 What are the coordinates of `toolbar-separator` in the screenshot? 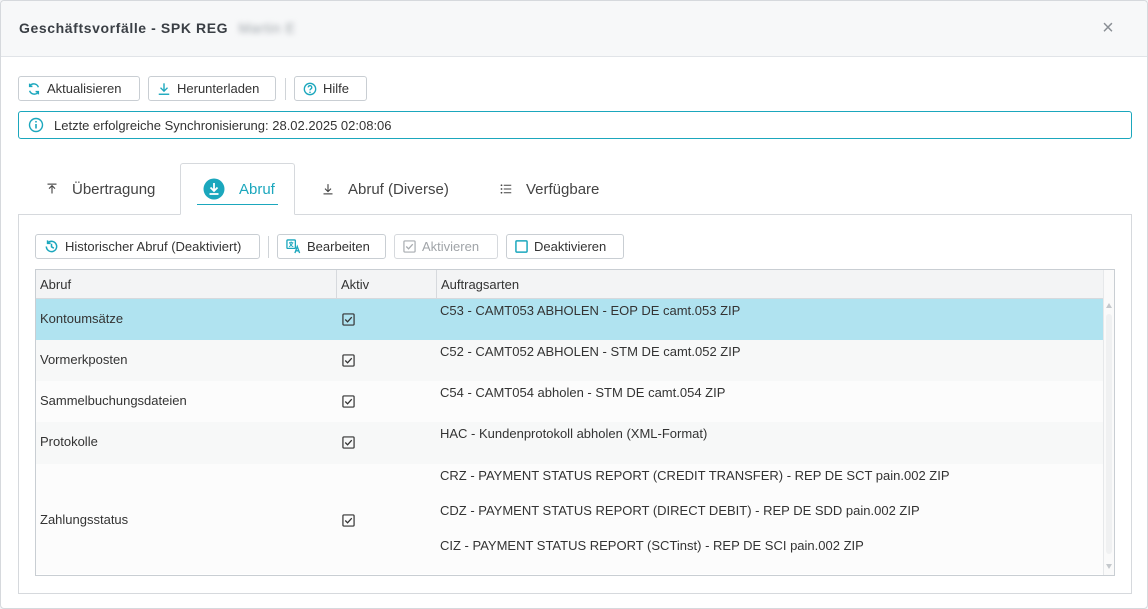 It's located at (285, 89).